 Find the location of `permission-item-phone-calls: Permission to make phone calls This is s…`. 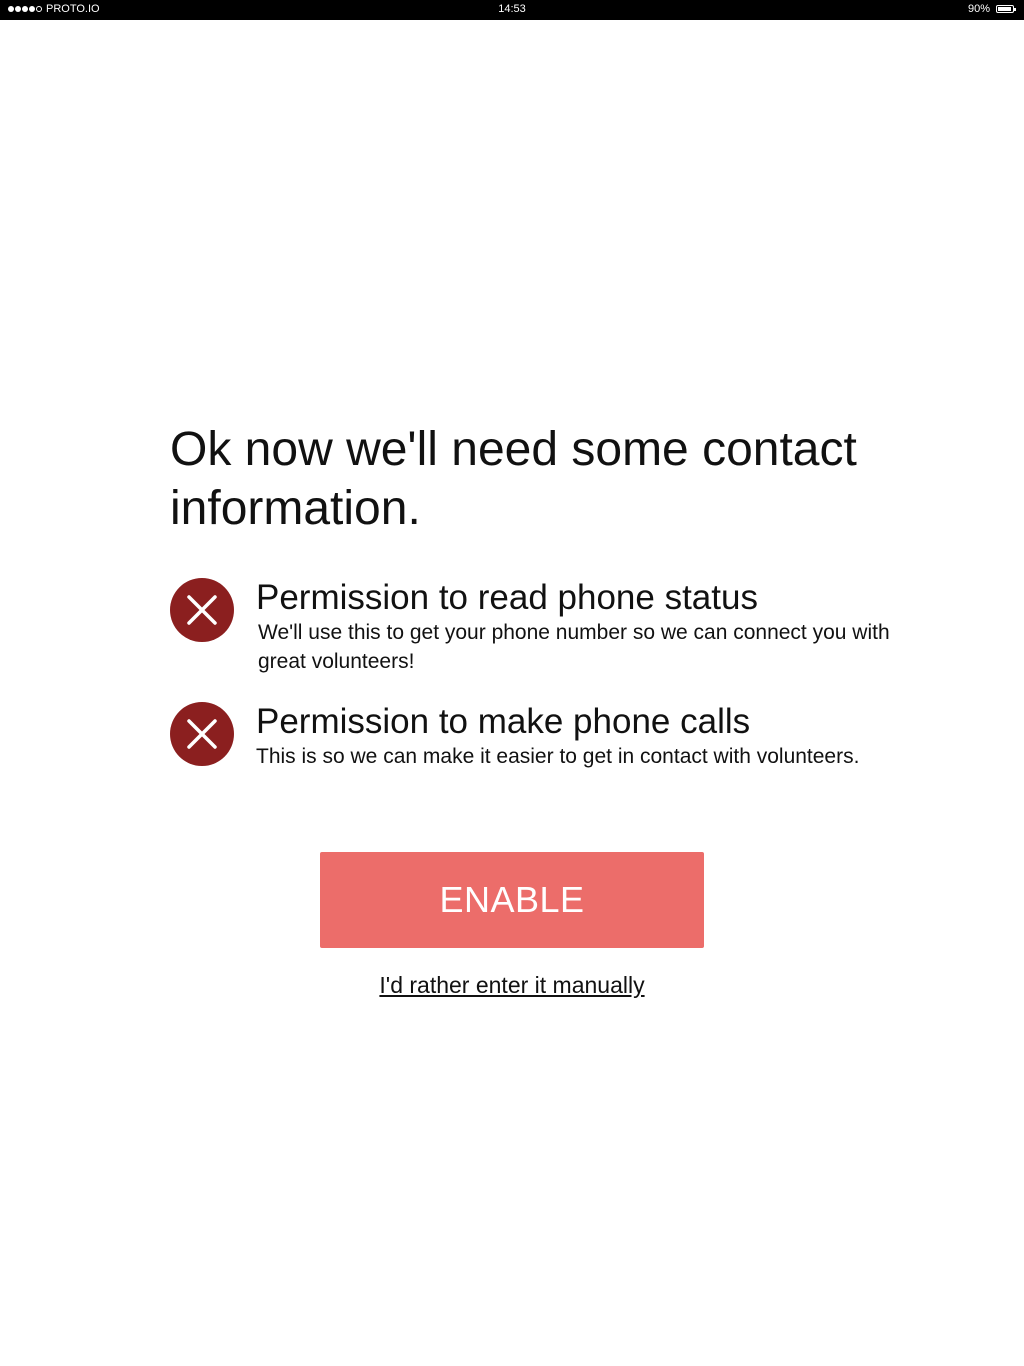

permission-item-phone-calls: Permission to make phone calls This is s… is located at coordinates (550, 736).